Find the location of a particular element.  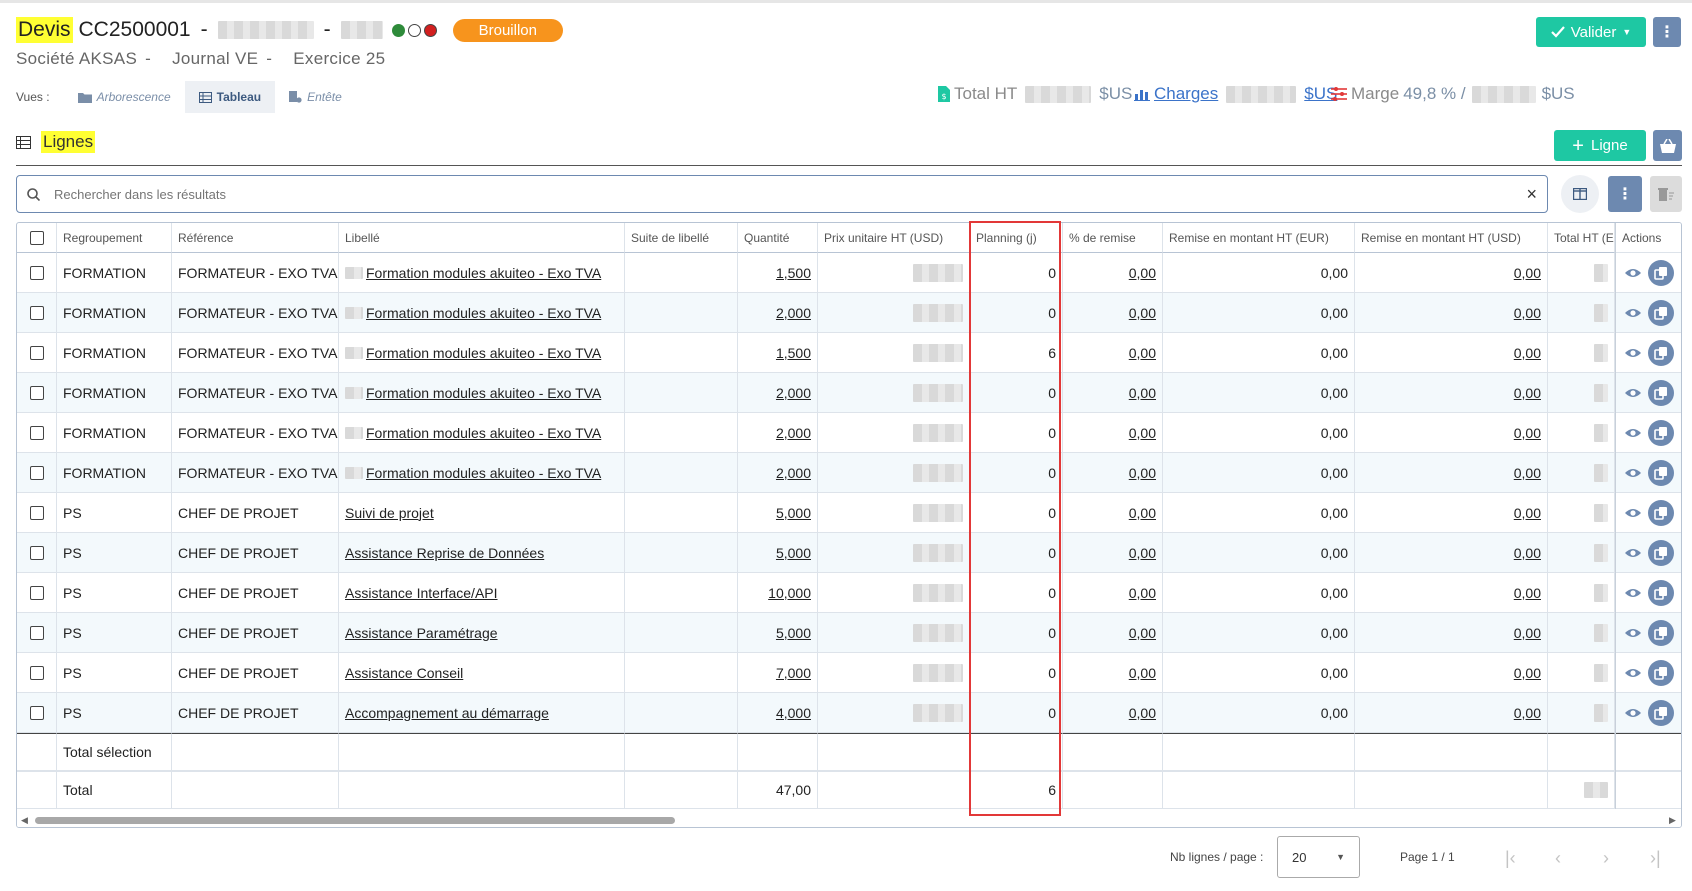

scroll-right-icon: ▶ is located at coordinates (1672, 820).